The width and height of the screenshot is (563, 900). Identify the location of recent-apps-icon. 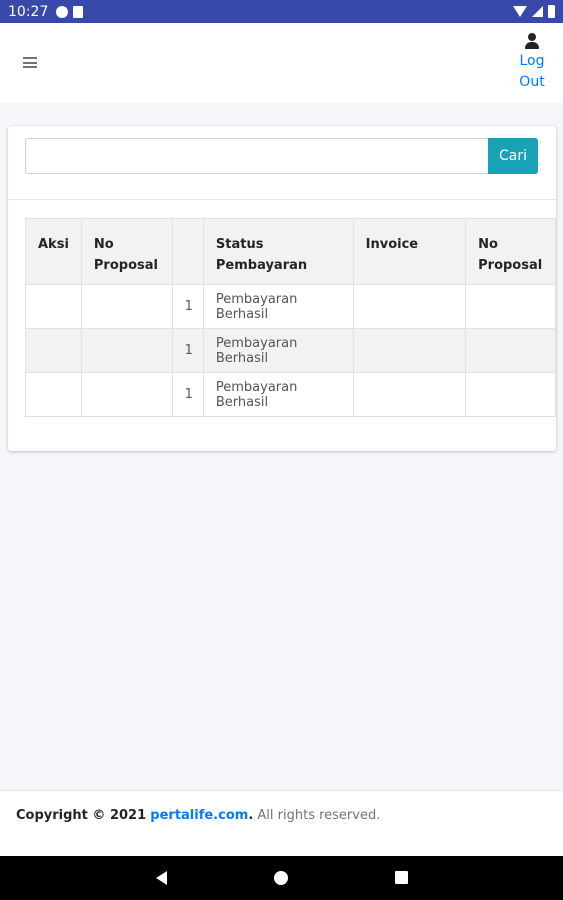
(401, 877).